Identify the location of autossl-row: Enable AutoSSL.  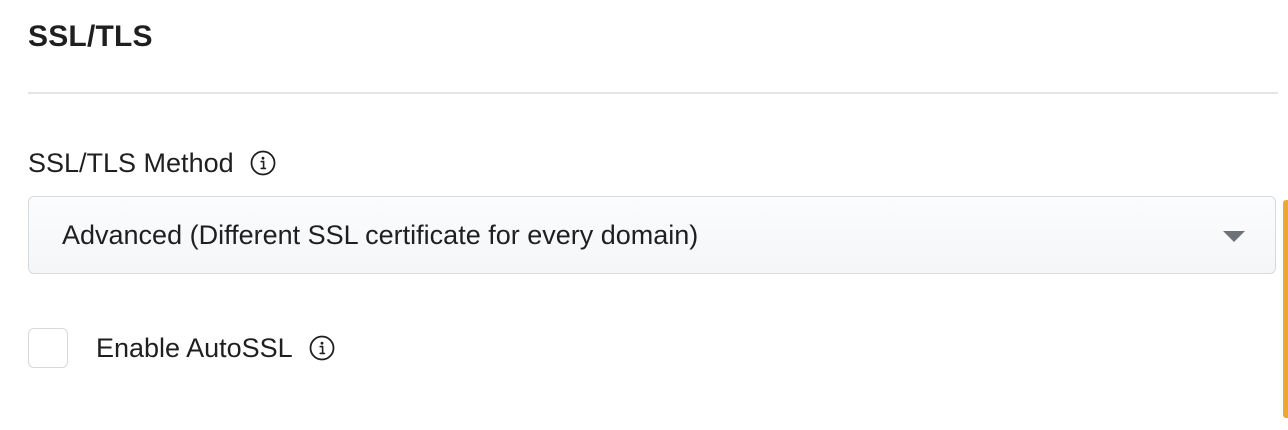
(181, 348).